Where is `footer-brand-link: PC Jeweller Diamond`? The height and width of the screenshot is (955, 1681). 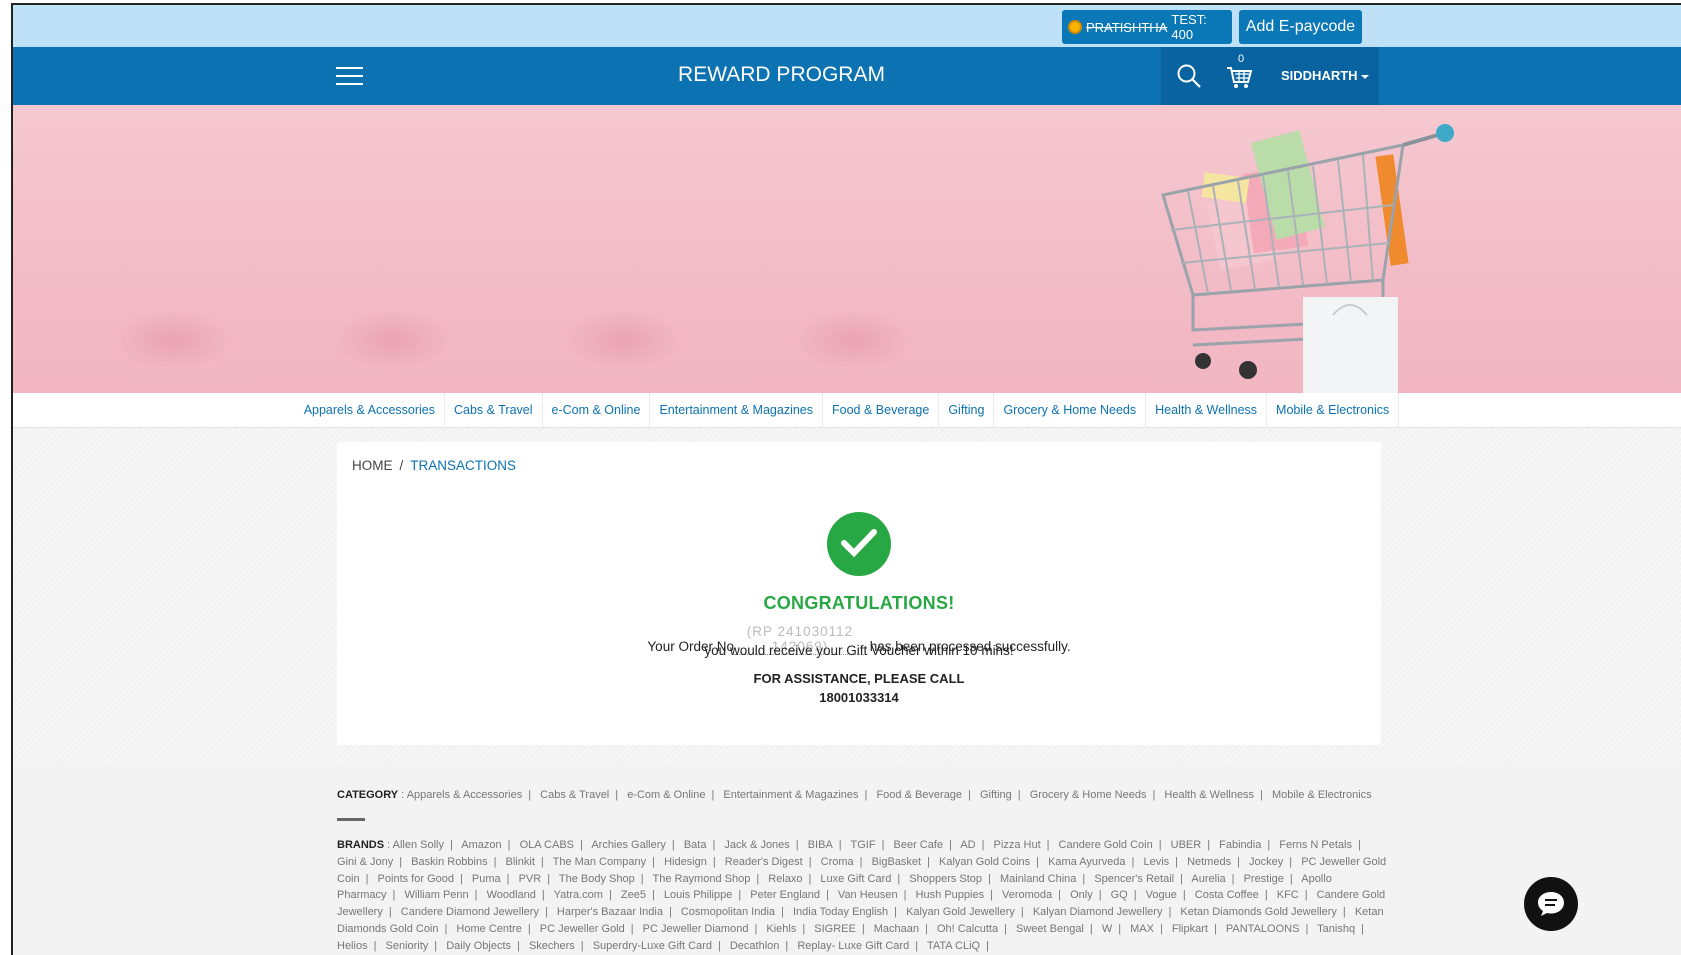
footer-brand-link: PC Jeweller Diamond is located at coordinates (696, 929).